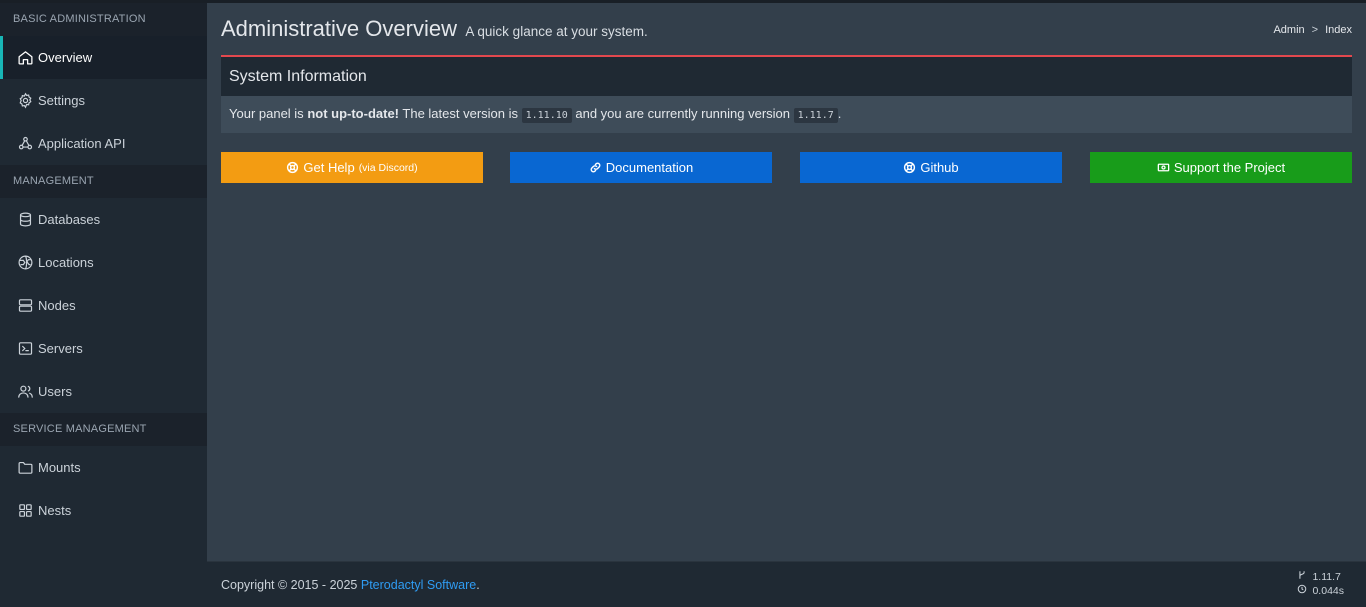 This screenshot has height=607, width=1366. Describe the element at coordinates (25, 100) in the screenshot. I see `gear-icon` at that location.